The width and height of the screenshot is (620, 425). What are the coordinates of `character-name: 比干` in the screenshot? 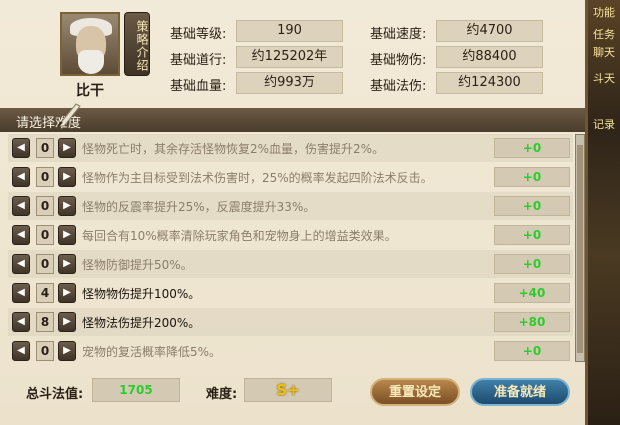 It's located at (90, 91).